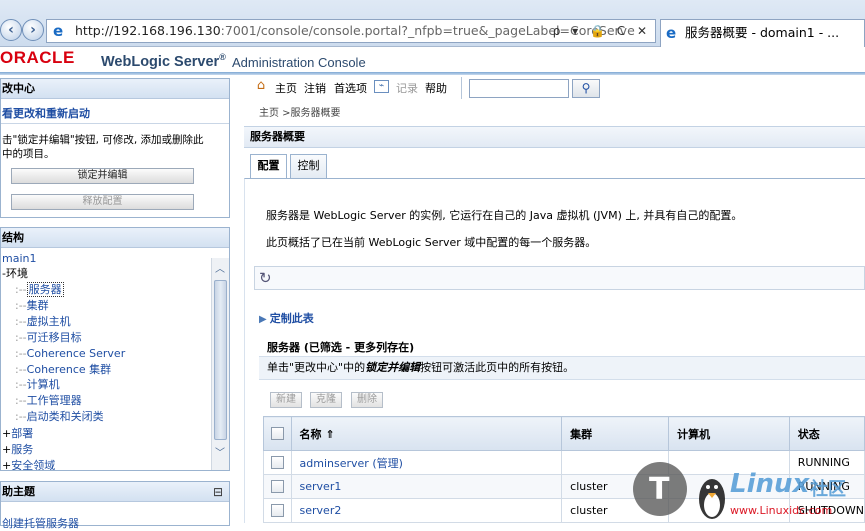 Image resolution: width=865 pixels, height=531 pixels. What do you see at coordinates (432, 73) in the screenshot?
I see `header-divider` at bounding box center [432, 73].